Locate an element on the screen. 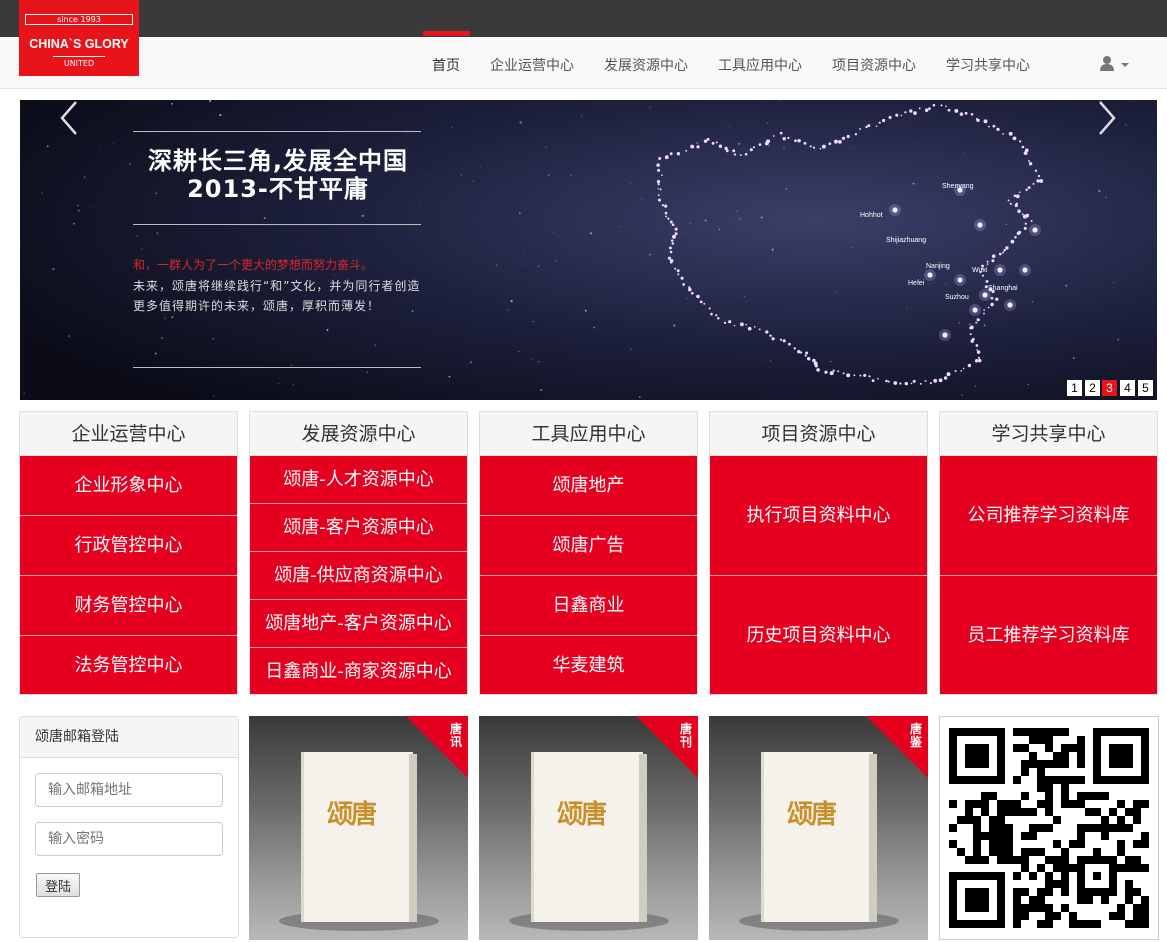 The height and width of the screenshot is (942, 1167). hero-heading-line1: 深耕长三角,发展全中国 is located at coordinates (278, 161).